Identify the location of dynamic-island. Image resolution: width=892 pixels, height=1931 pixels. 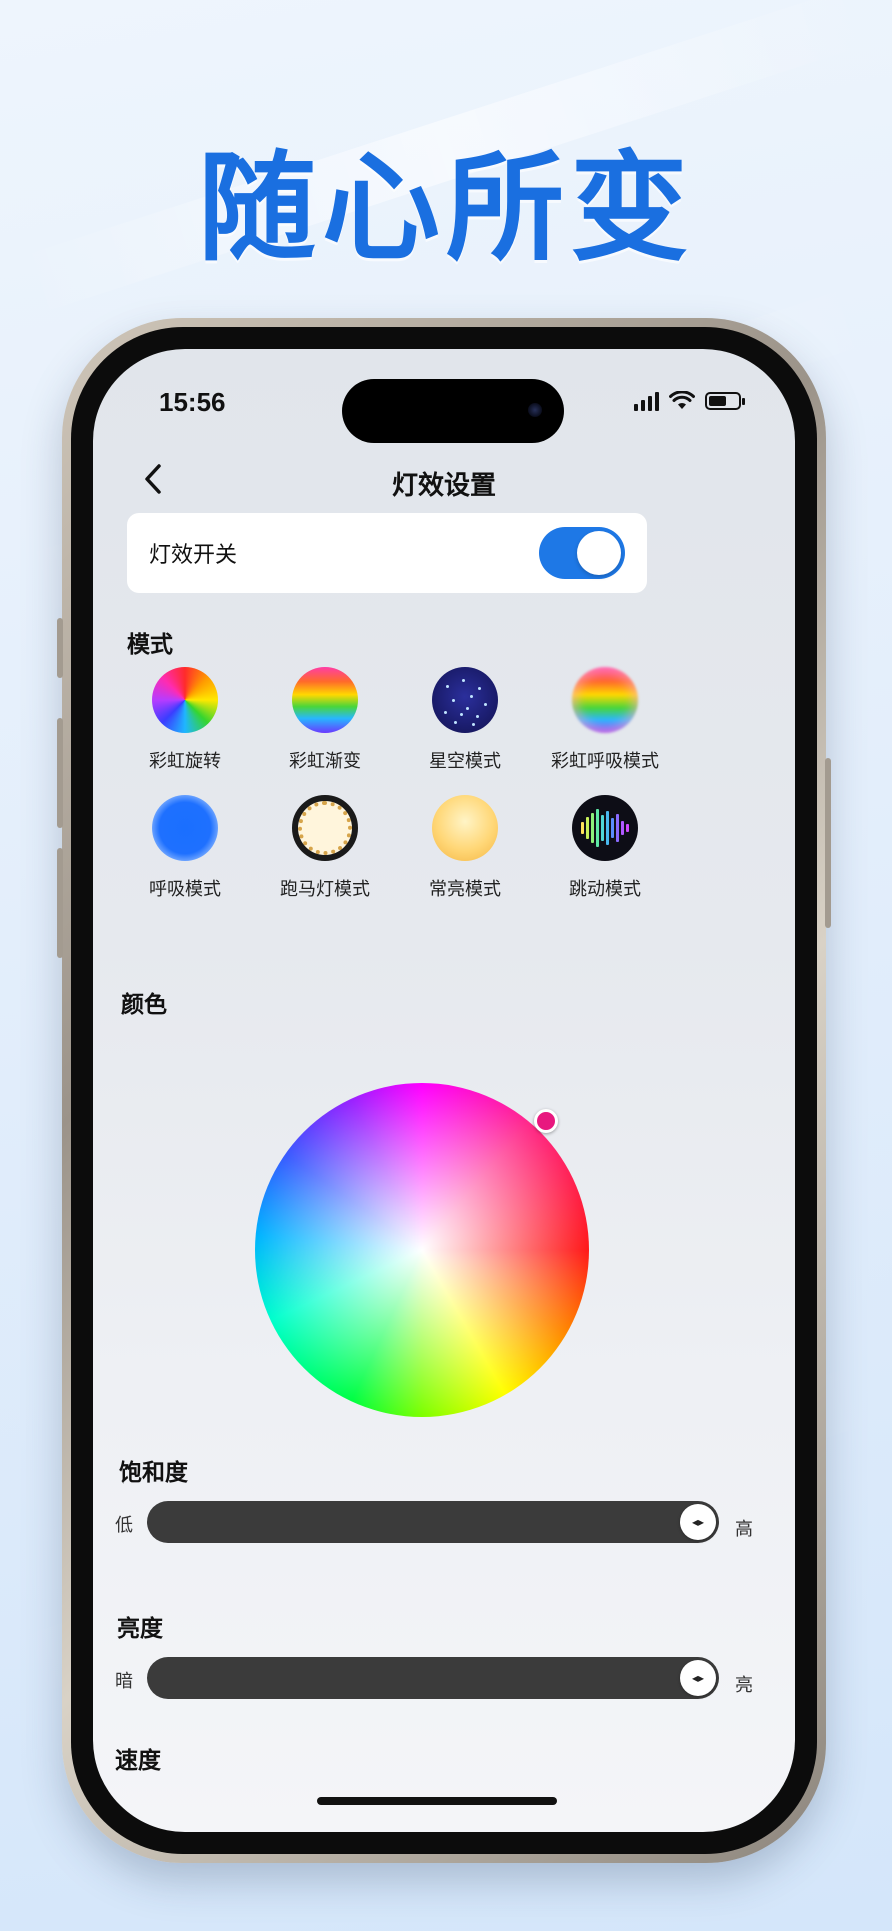
(453, 411).